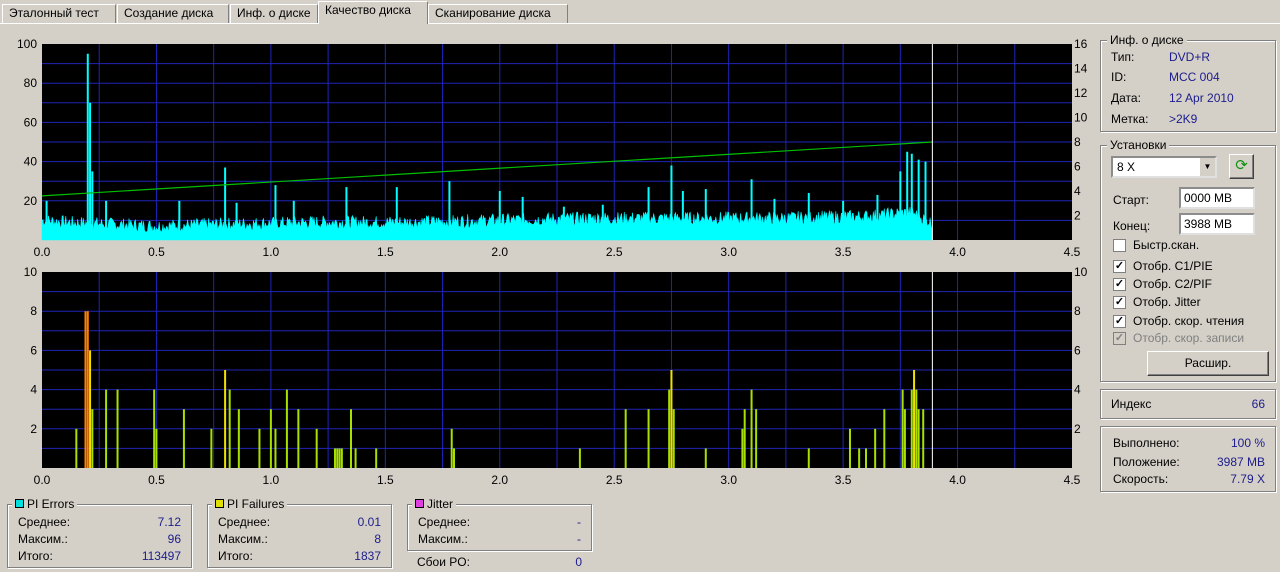 This screenshot has width=1280, height=572. I want to click on jitter-legend-icon, so click(419, 503).